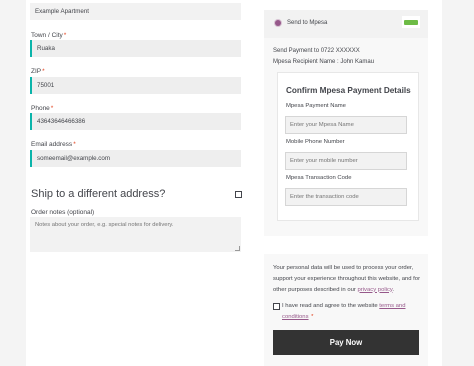  I want to click on phone-label: Phone*, so click(42, 108).